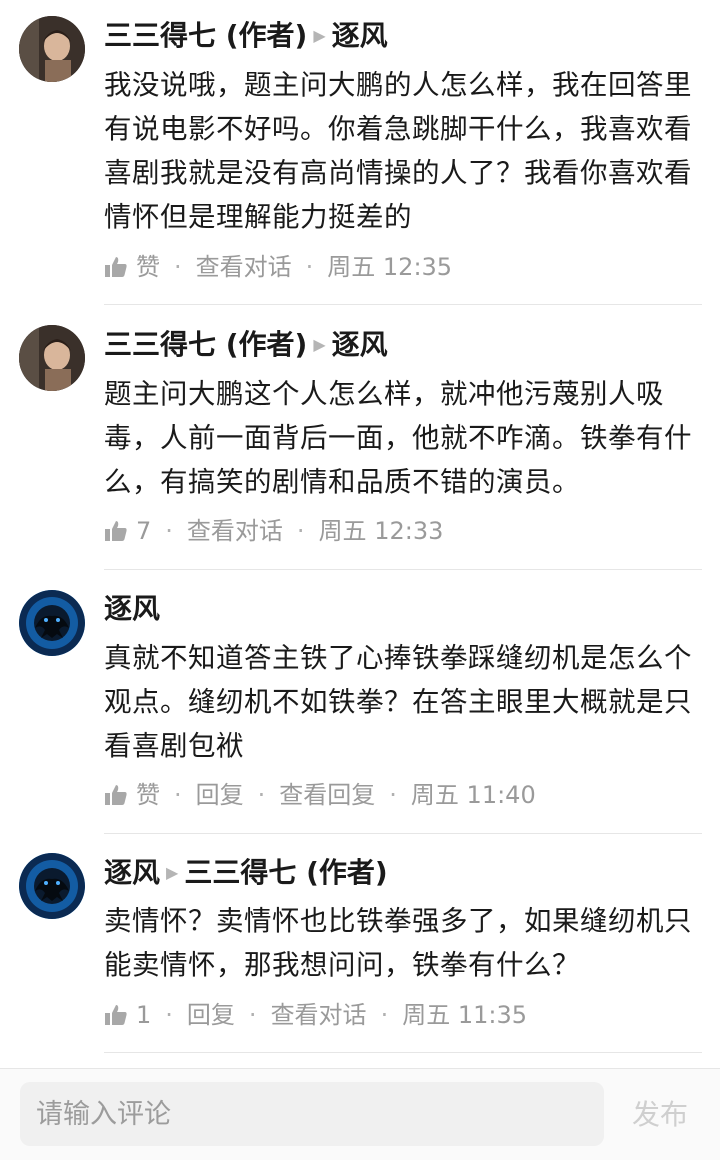 The image size is (720, 1160). What do you see at coordinates (312, 1114) in the screenshot?
I see `comment-input` at bounding box center [312, 1114].